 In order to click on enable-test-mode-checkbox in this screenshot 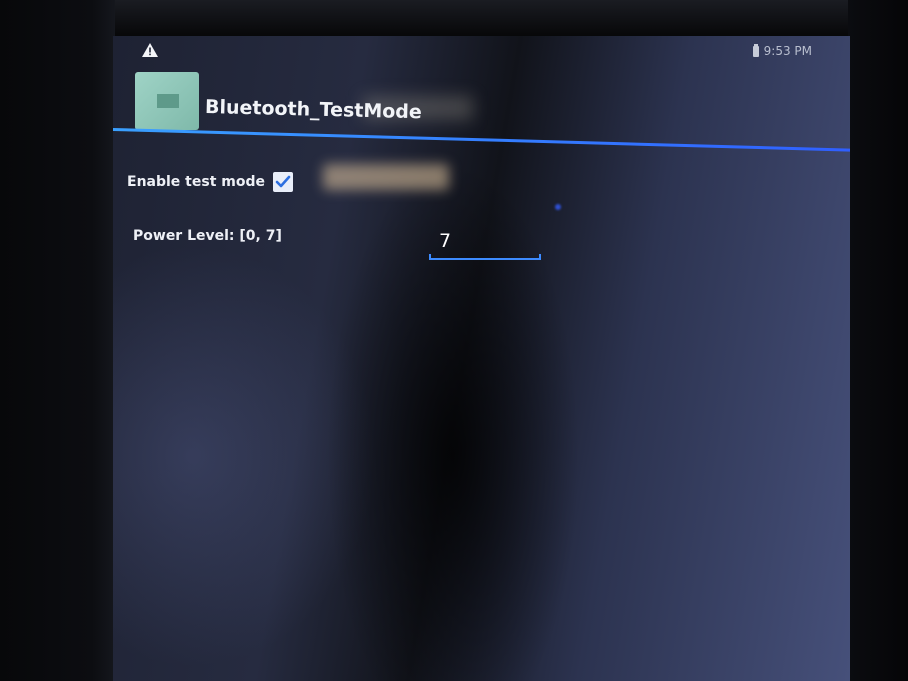, I will do `click(282, 182)`.